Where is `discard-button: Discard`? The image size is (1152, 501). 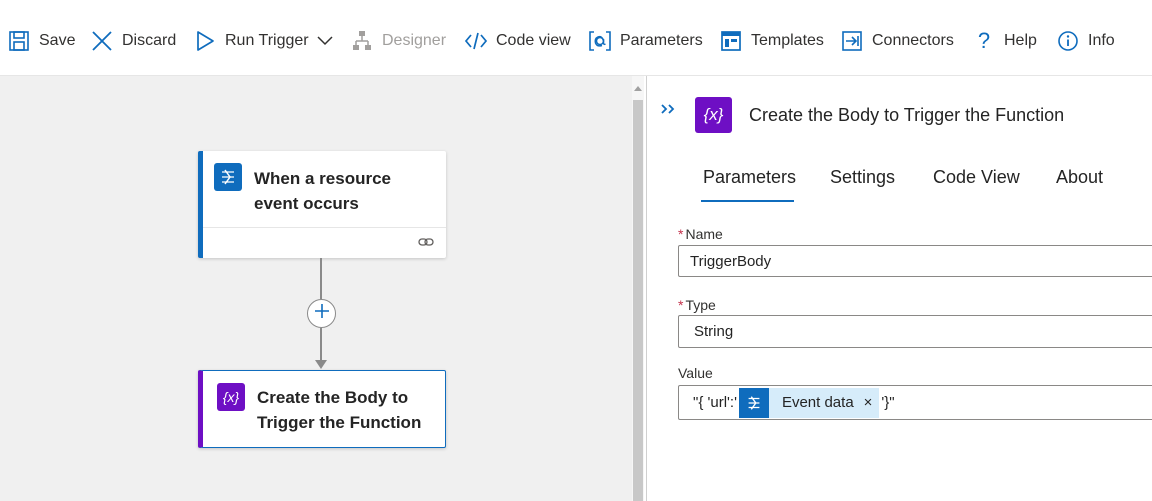 discard-button: Discard is located at coordinates (133, 41).